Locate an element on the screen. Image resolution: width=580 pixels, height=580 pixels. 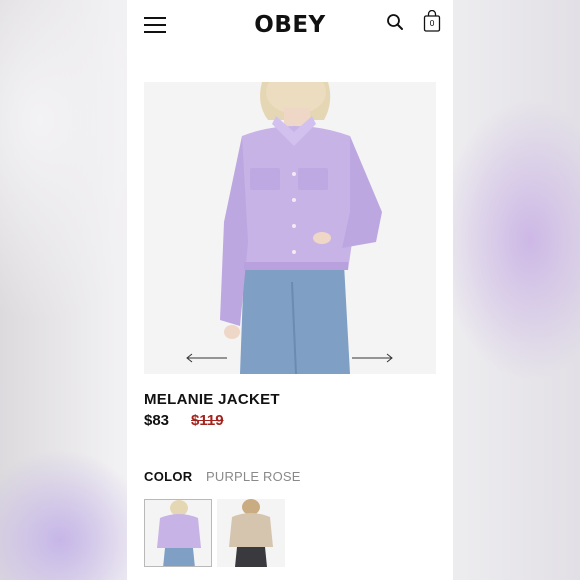
shopping-bag-icon: 0 is located at coordinates (432, 20).